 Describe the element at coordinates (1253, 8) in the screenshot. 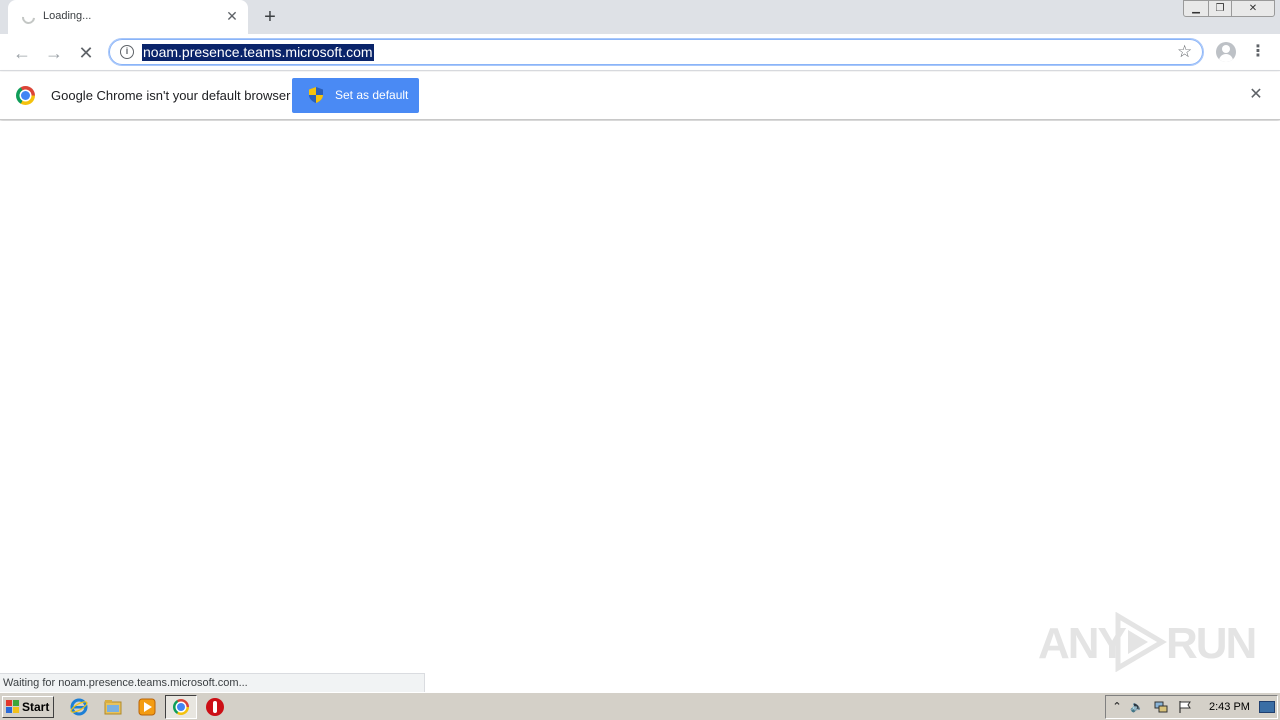

I see `window-close-button: ✕` at that location.